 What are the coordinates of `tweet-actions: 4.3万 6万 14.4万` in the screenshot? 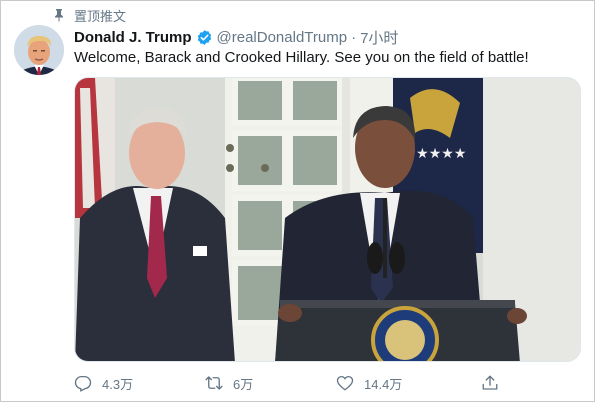 It's located at (289, 383).